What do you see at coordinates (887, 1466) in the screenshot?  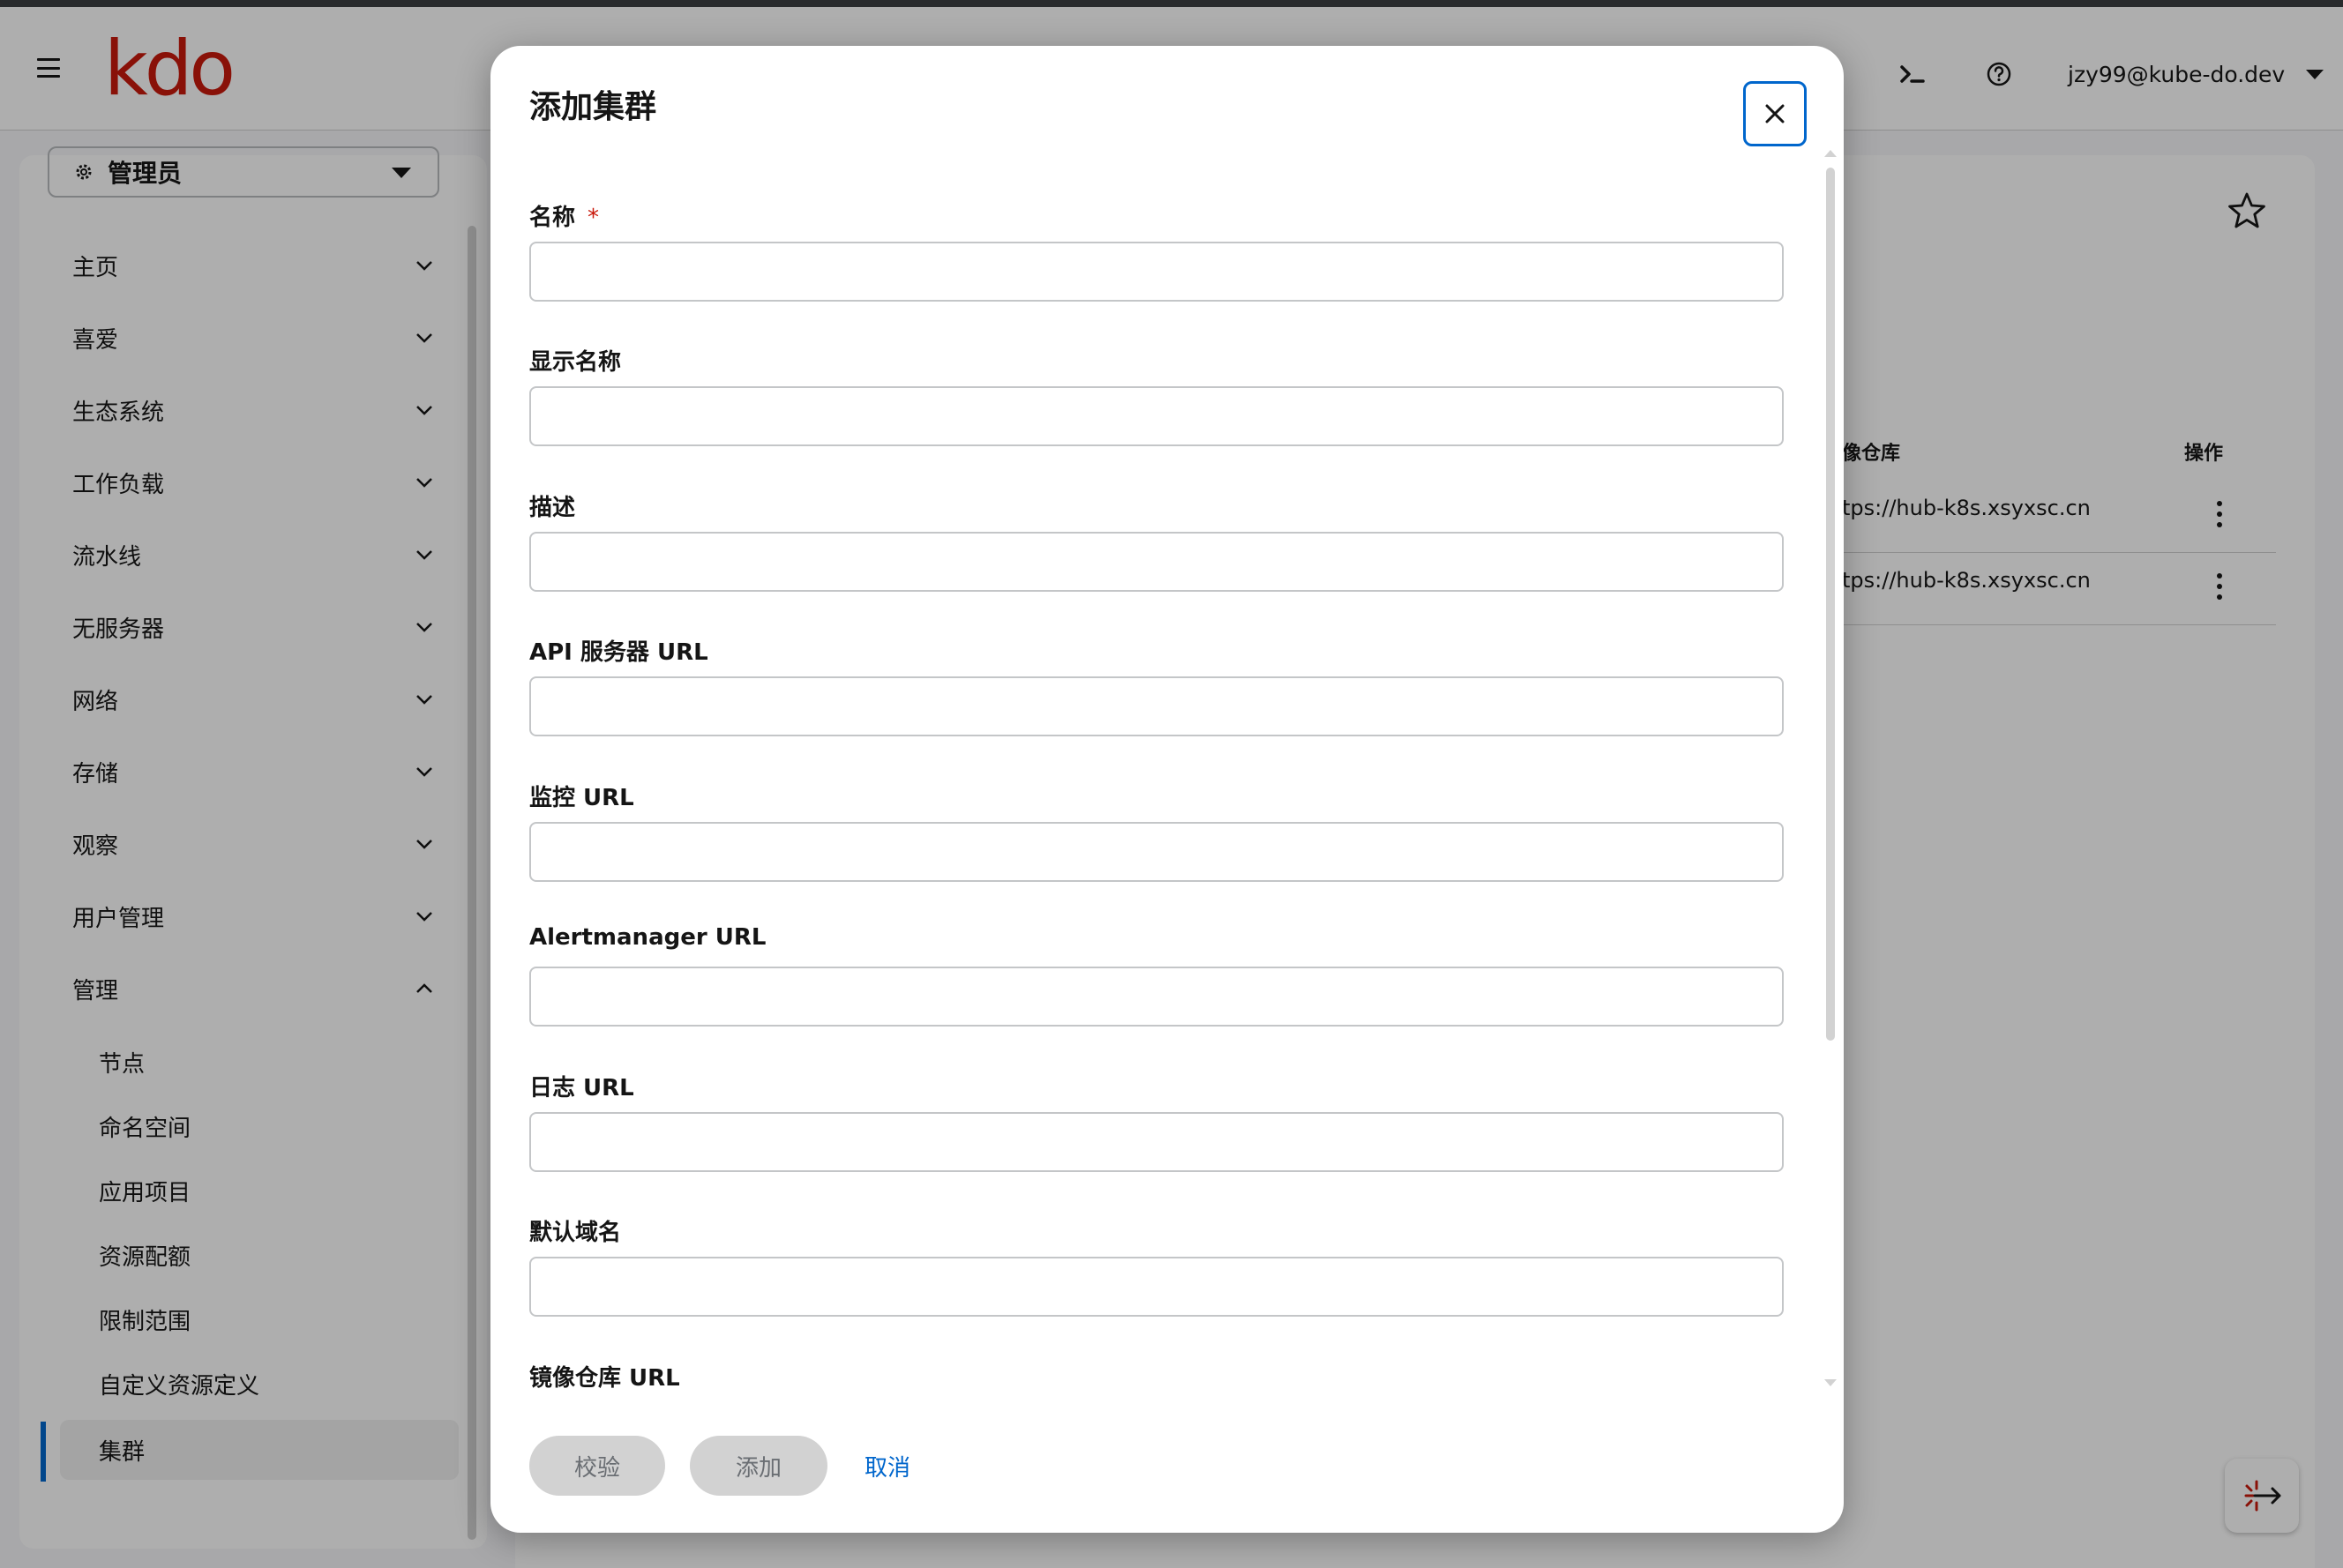 I see `cancel-button: 取消` at bounding box center [887, 1466].